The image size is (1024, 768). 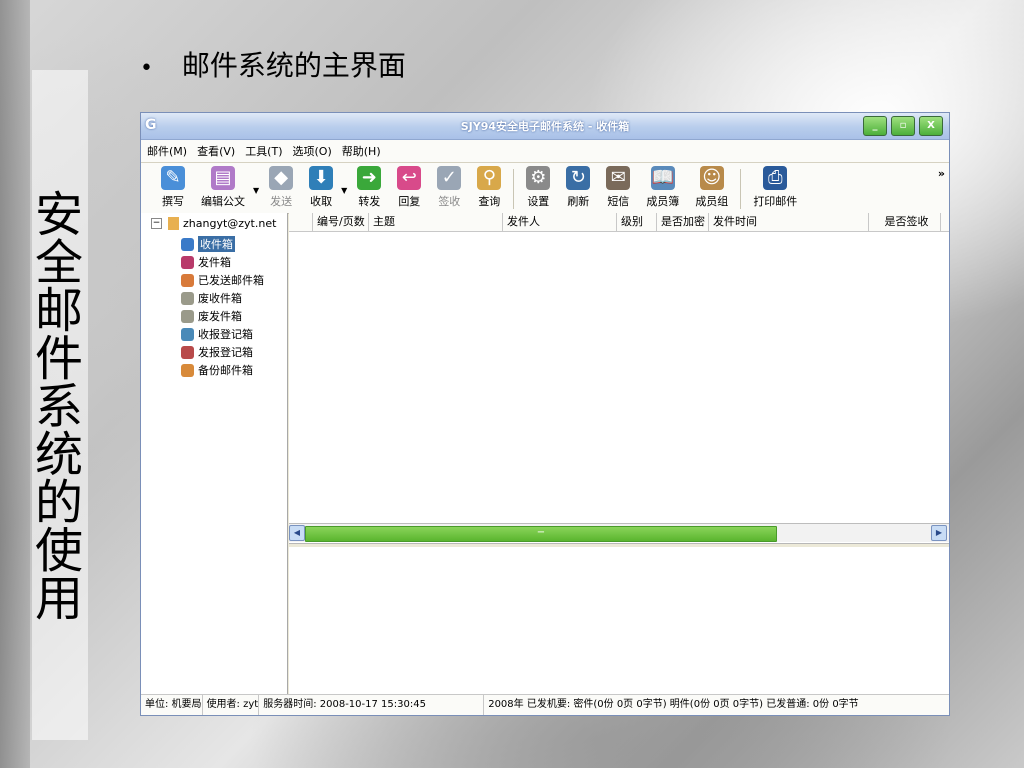 What do you see at coordinates (173, 178) in the screenshot?
I see `compose-icon: ✎` at bounding box center [173, 178].